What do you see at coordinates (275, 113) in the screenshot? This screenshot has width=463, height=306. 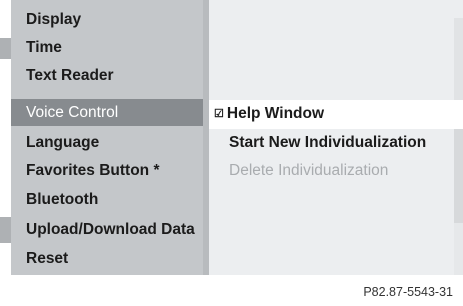 I see `help-window-label: Help Window` at bounding box center [275, 113].